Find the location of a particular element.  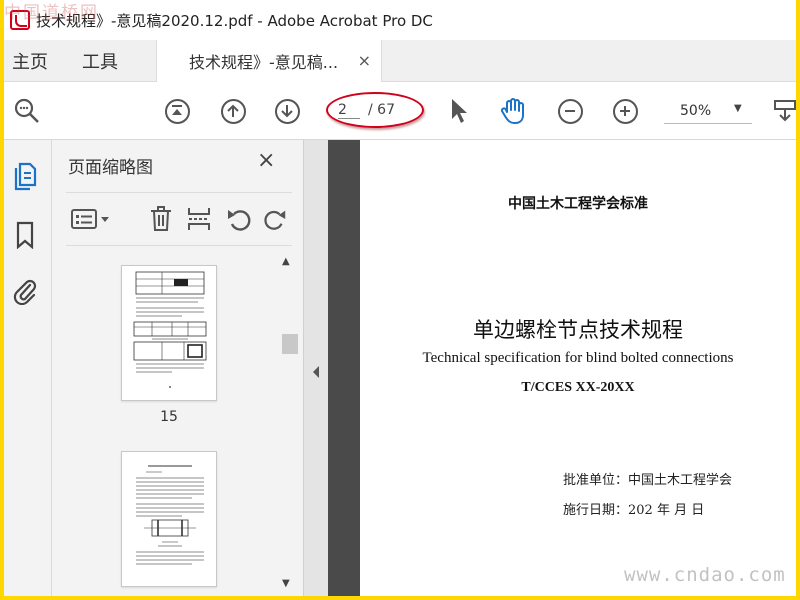

rotate-left-icon is located at coordinates (239, 219).